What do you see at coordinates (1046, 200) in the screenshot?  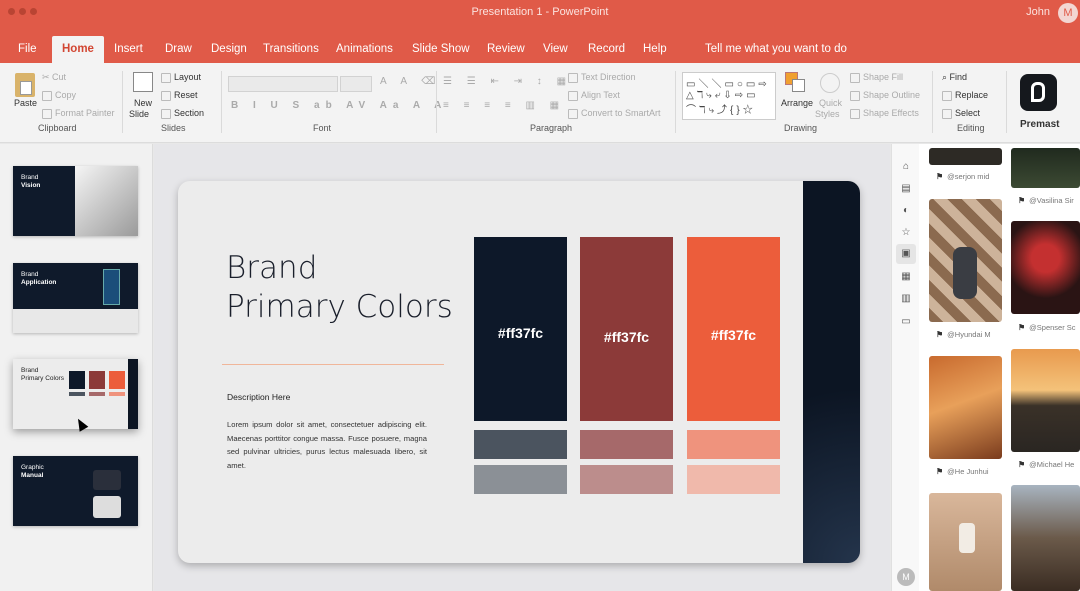 I see `image-credit: ⚑ @Vasilina Sir` at bounding box center [1046, 200].